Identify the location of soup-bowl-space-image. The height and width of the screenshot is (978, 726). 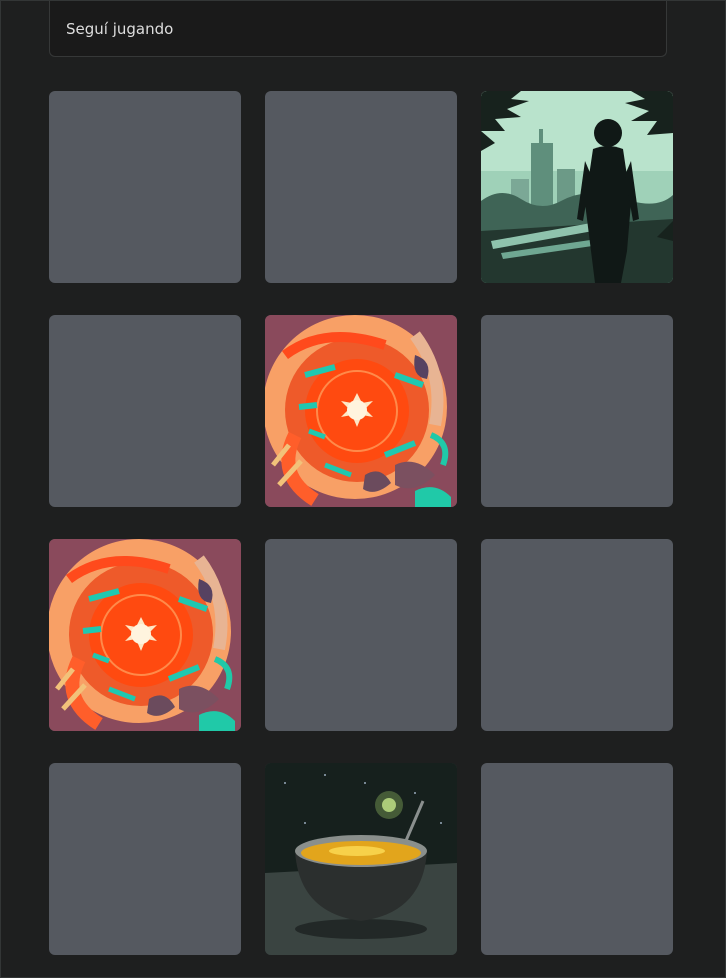
(361, 859).